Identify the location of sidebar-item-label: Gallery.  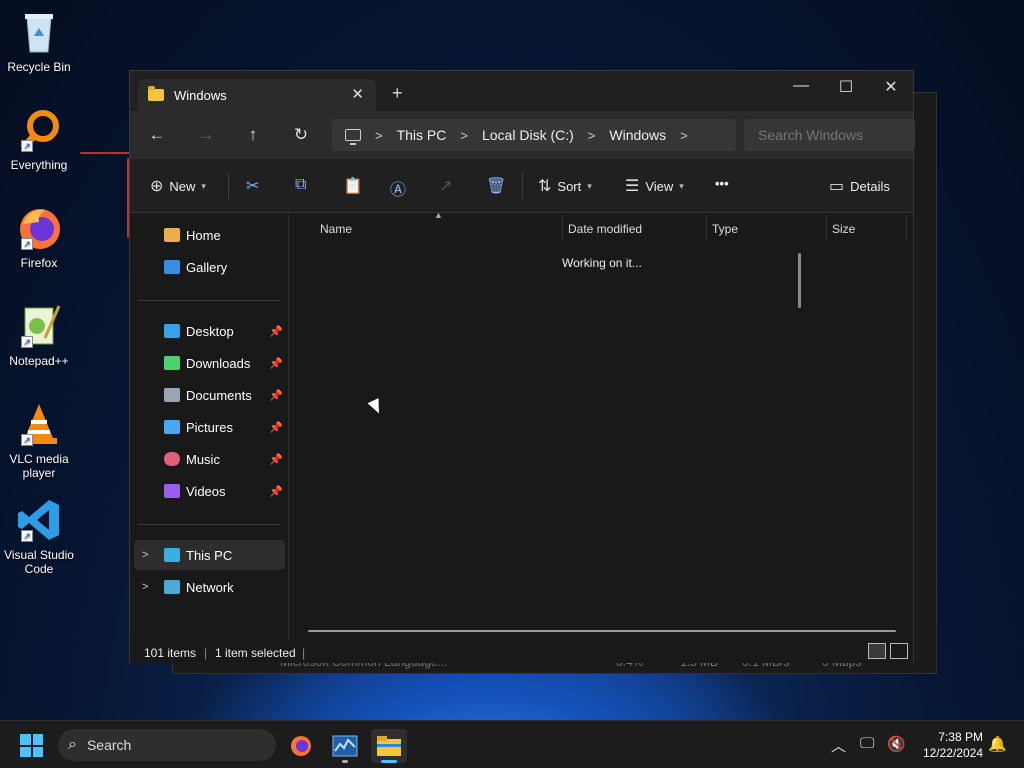
(207, 267).